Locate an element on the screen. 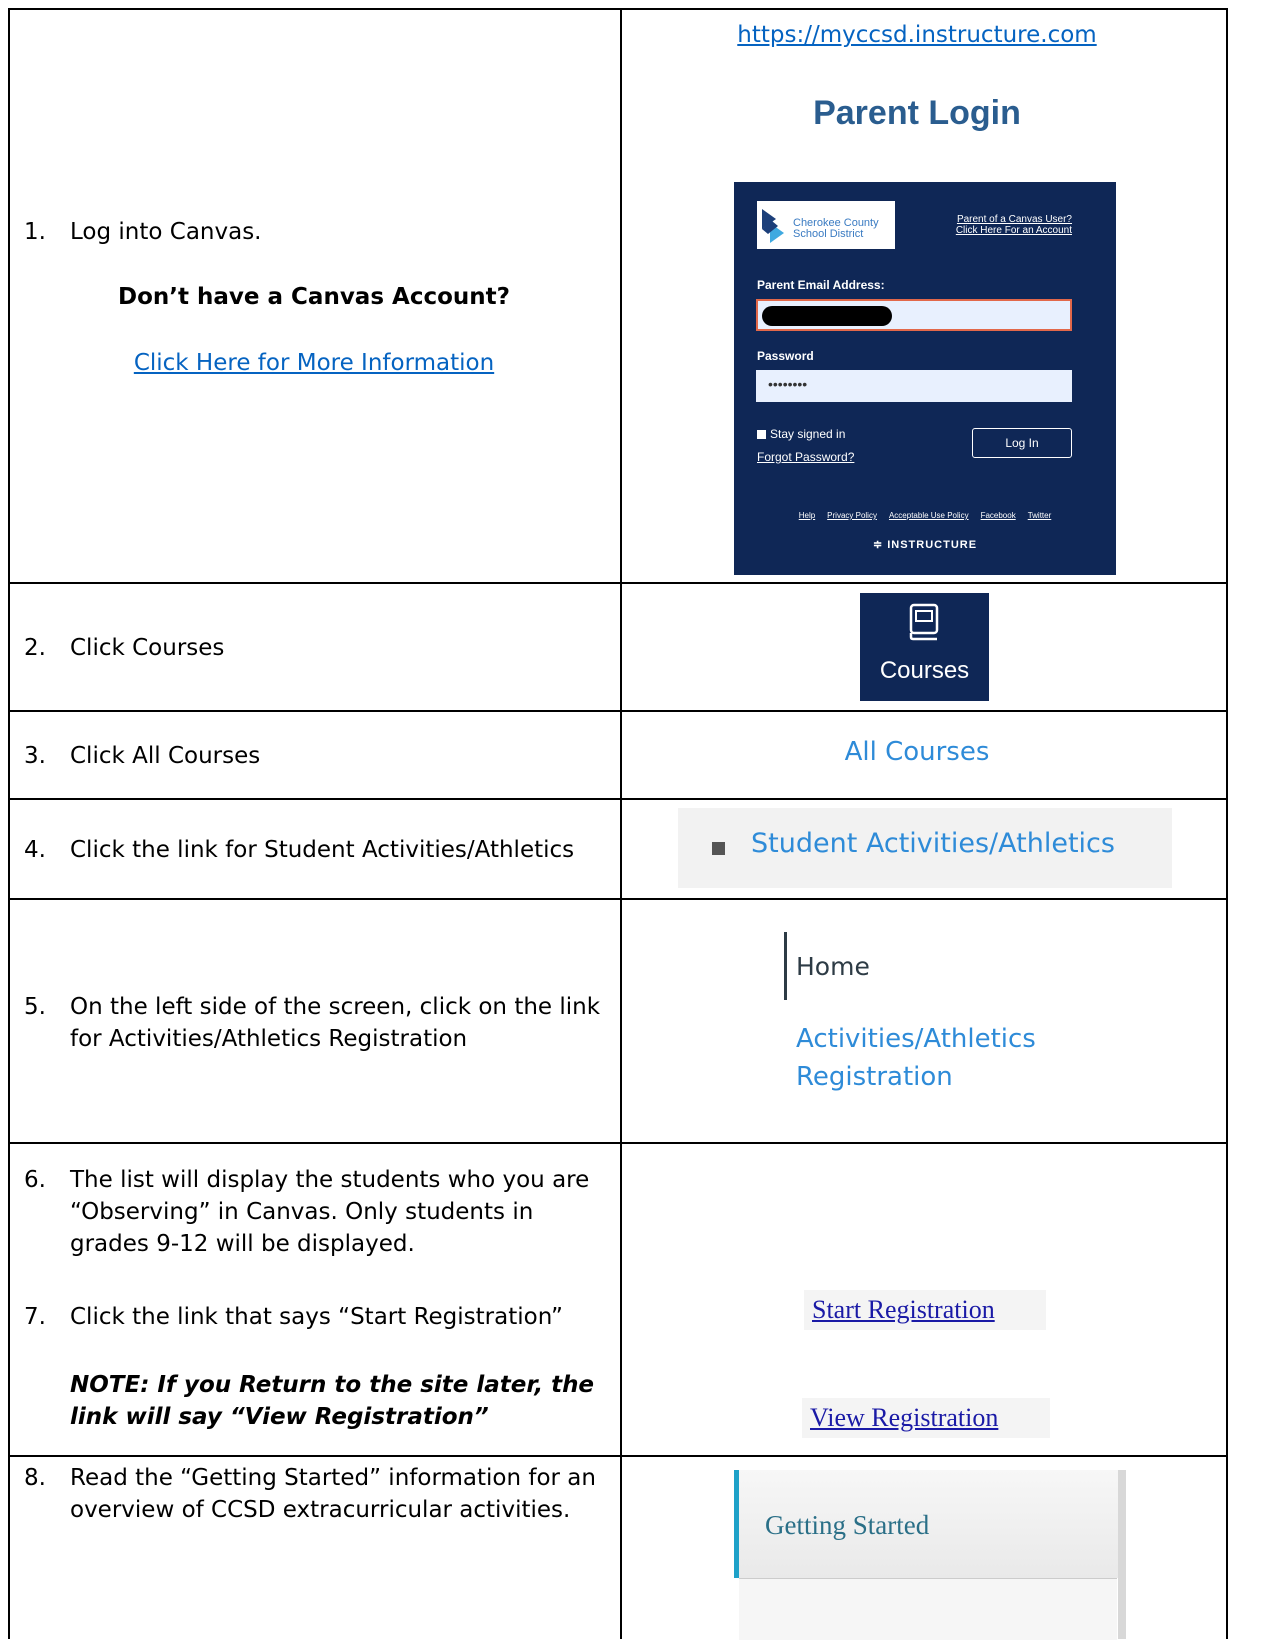 Image resolution: width=1284 pixels, height=1640 pixels. all-courses-link: All Courses is located at coordinates (917, 752).